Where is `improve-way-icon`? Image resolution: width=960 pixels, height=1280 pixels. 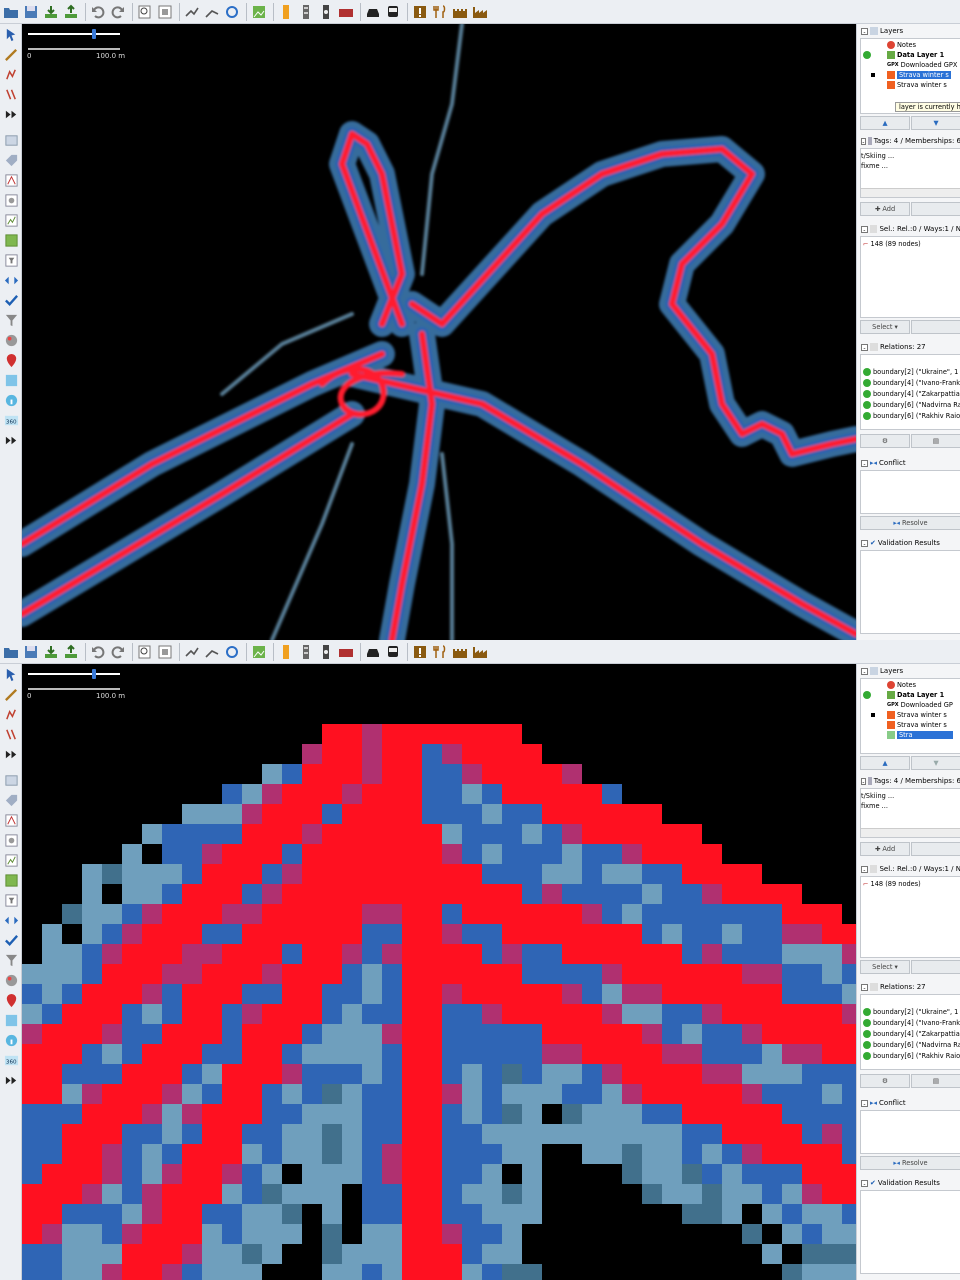
improve-way-icon is located at coordinates (11, 714).